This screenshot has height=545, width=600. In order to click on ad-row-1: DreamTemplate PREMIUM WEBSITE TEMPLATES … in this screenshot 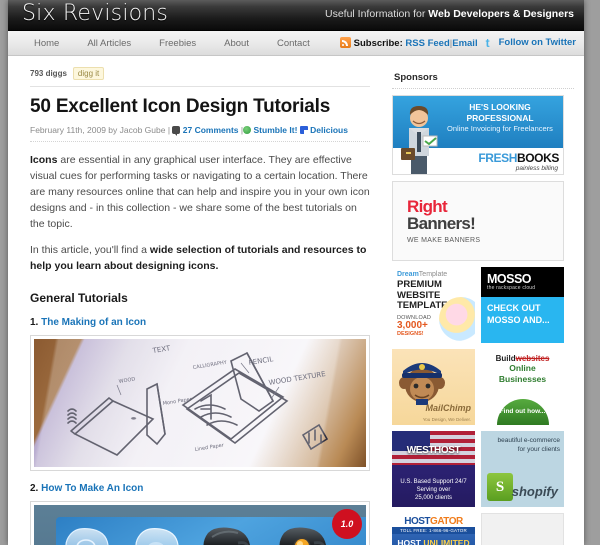, I will do `click(483, 305)`.